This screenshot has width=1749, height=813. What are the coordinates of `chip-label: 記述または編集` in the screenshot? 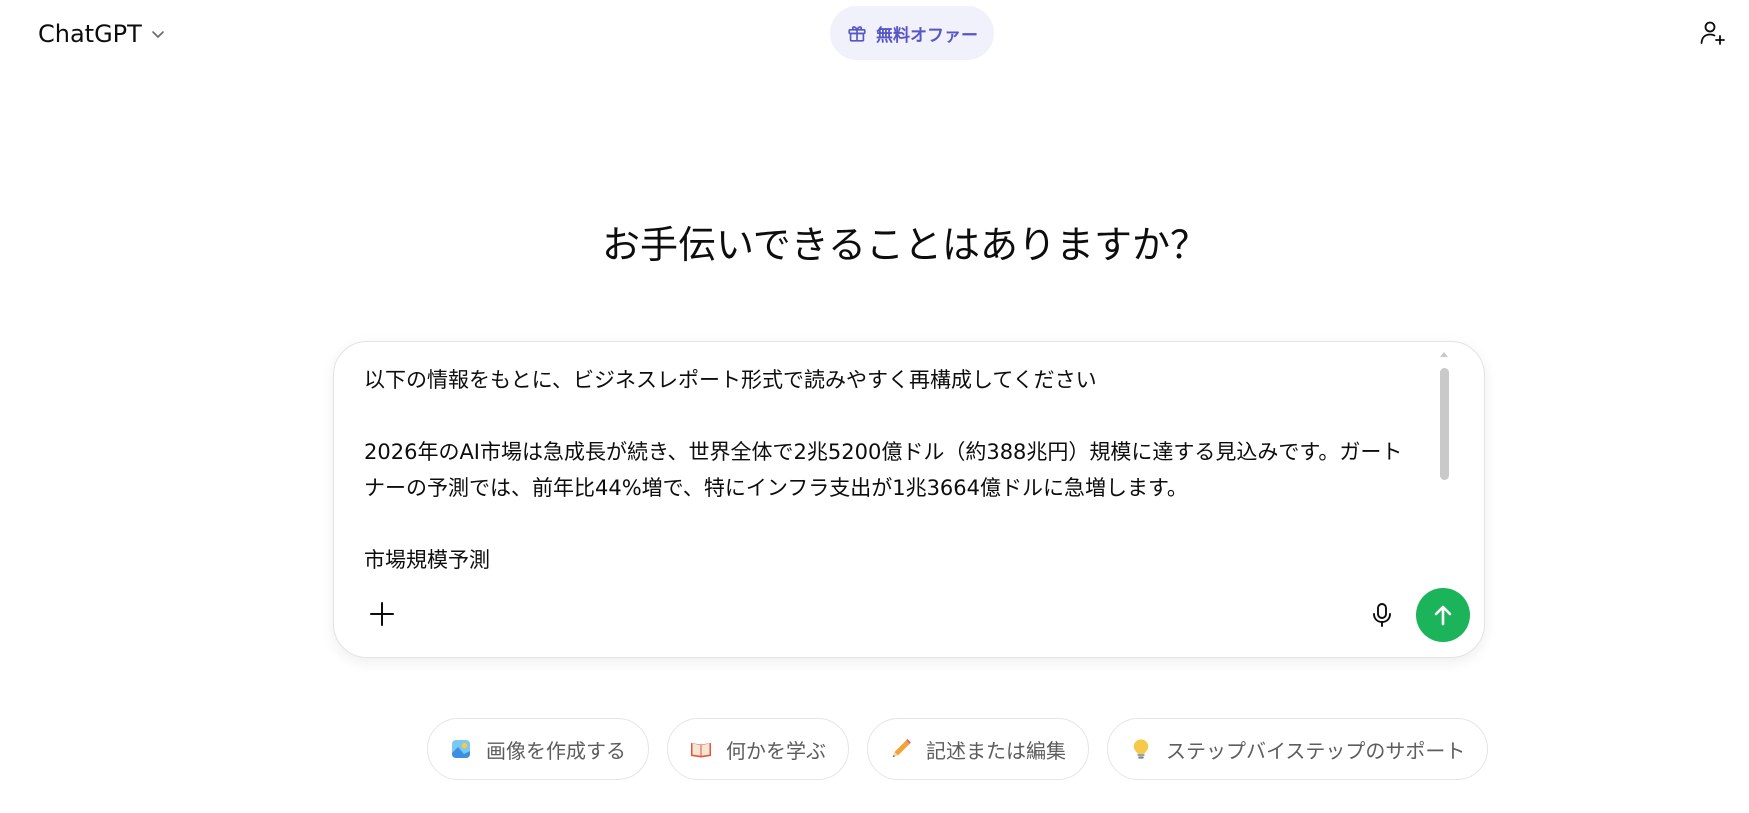 It's located at (996, 750).